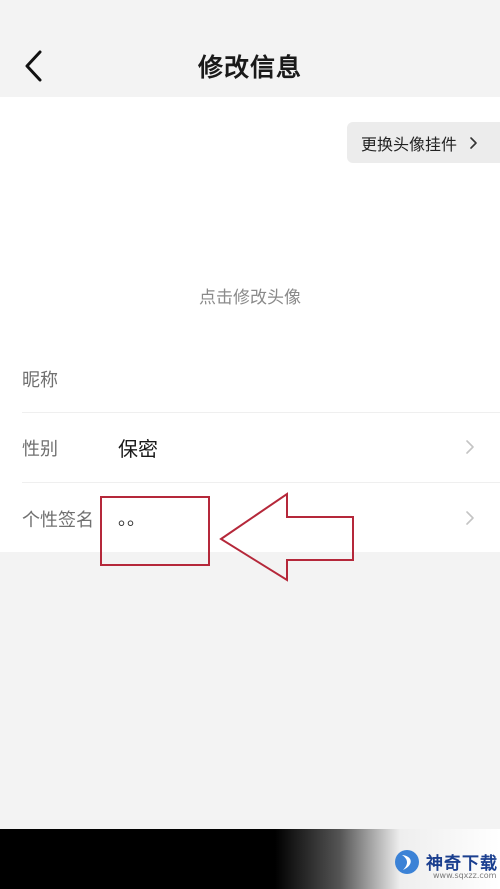 This screenshot has width=500, height=889. I want to click on bottom-bar, so click(250, 859).